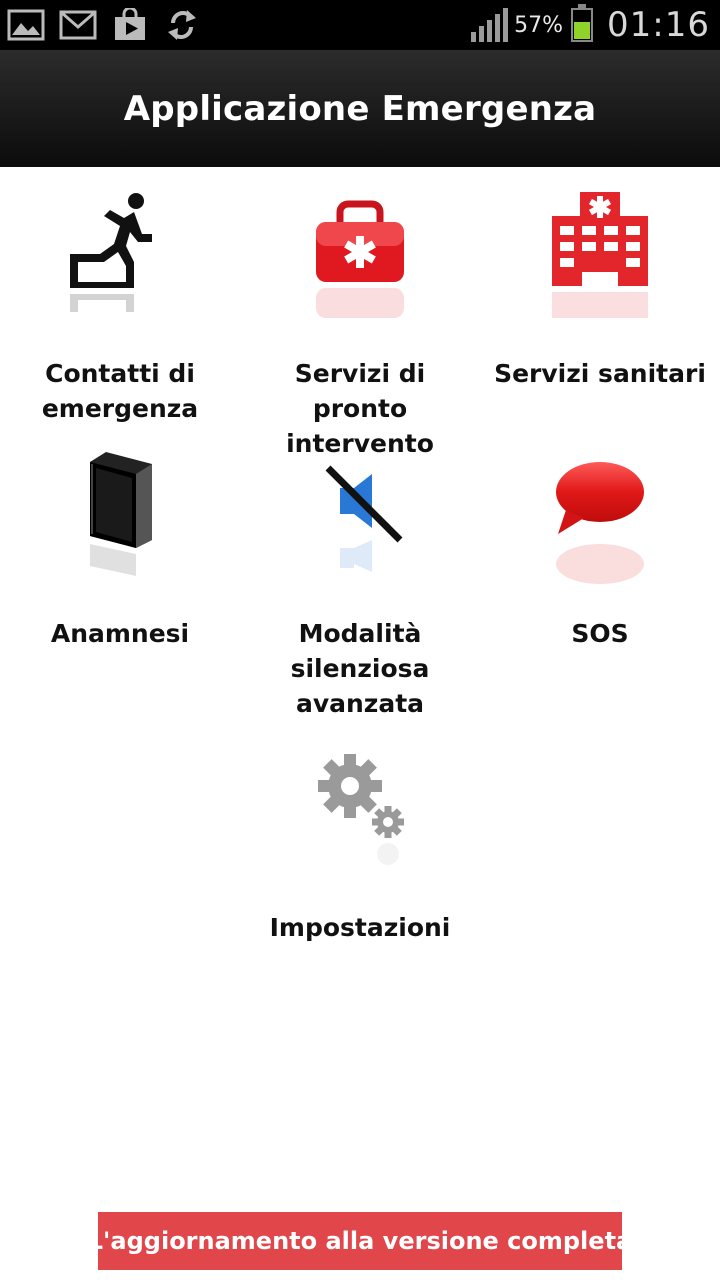 Image resolution: width=720 pixels, height=1280 pixels. What do you see at coordinates (360, 668) in the screenshot?
I see `menu-item-label: Modalità silenziosa avanzata` at bounding box center [360, 668].